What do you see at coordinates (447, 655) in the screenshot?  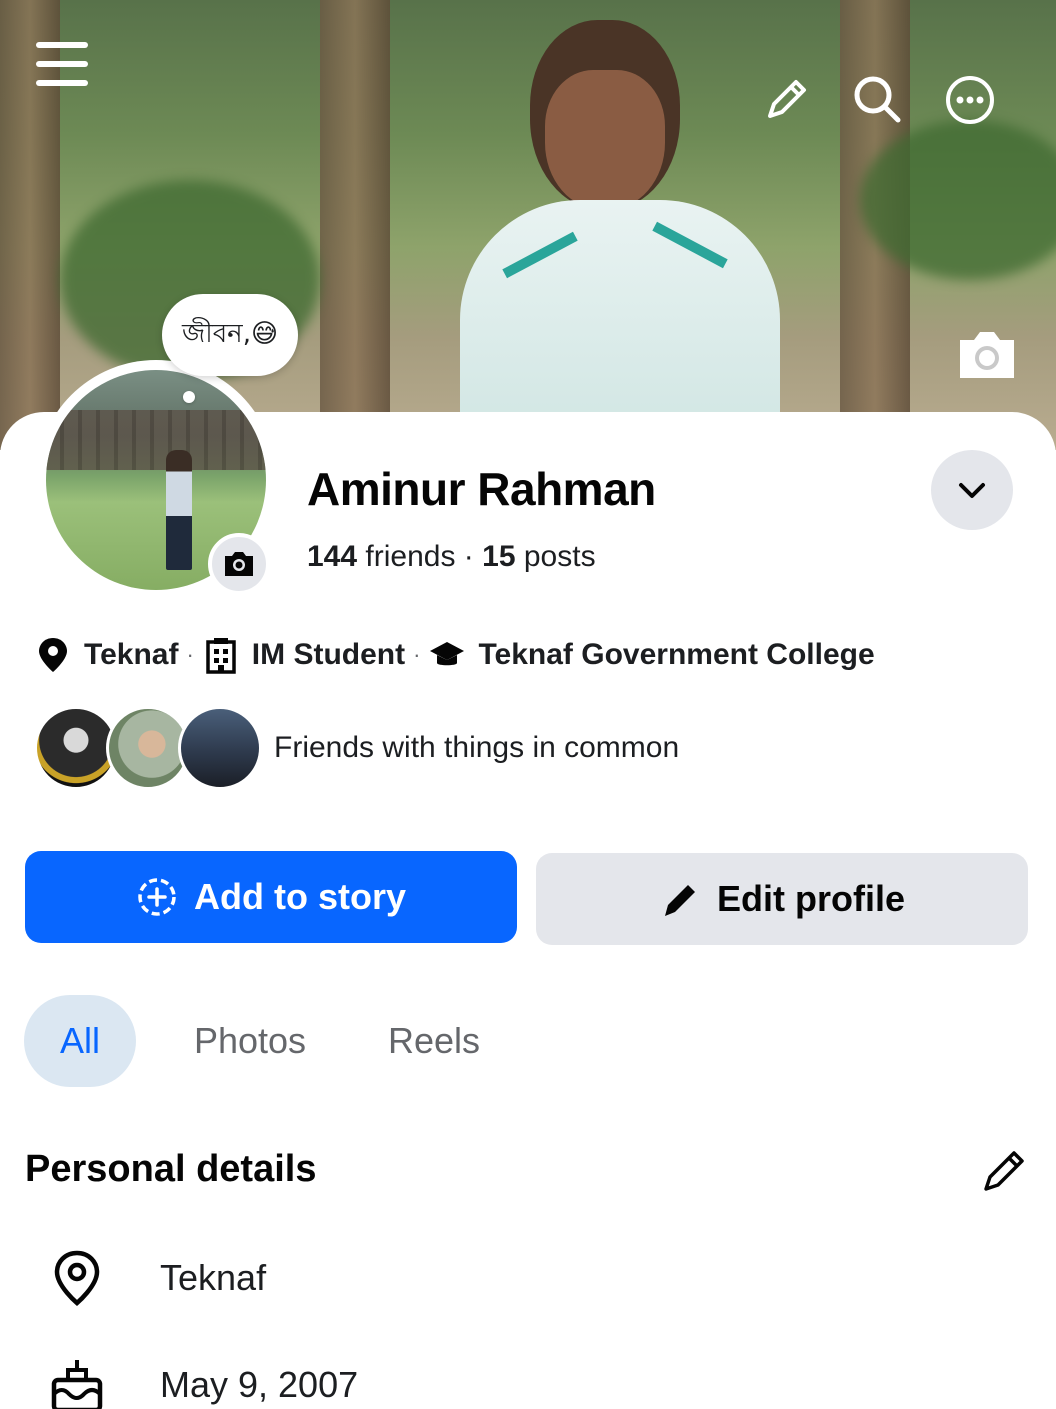 I see `graduation-cap-icon` at bounding box center [447, 655].